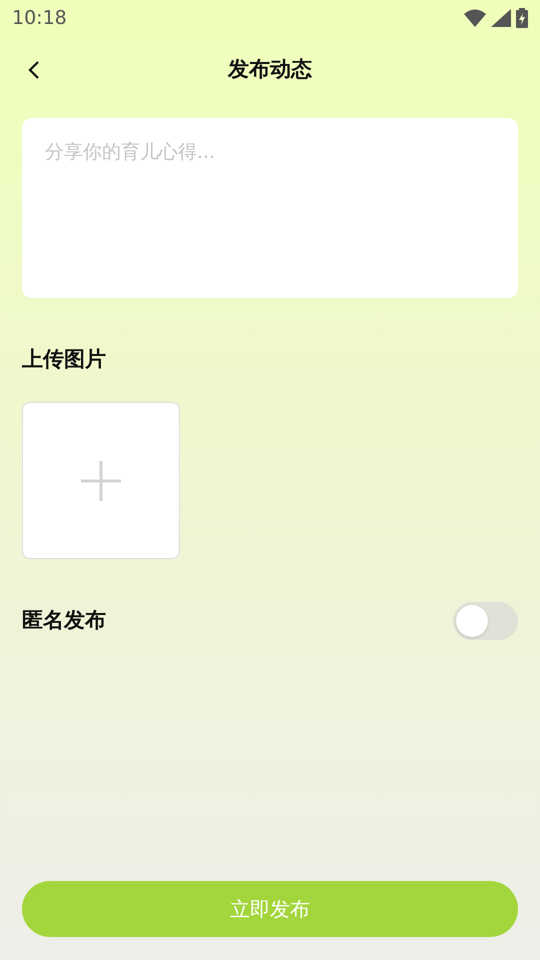  Describe the element at coordinates (270, 909) in the screenshot. I see `publish-button: 立即发布` at that location.